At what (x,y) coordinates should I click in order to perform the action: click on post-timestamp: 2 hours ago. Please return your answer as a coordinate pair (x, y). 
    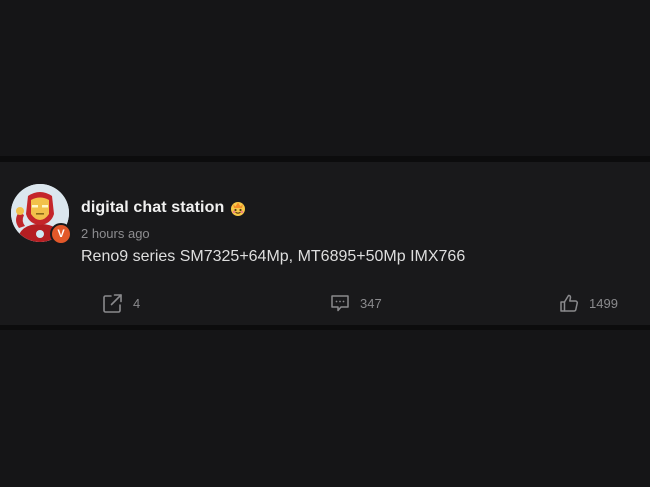
    Looking at the image, I should click on (115, 233).